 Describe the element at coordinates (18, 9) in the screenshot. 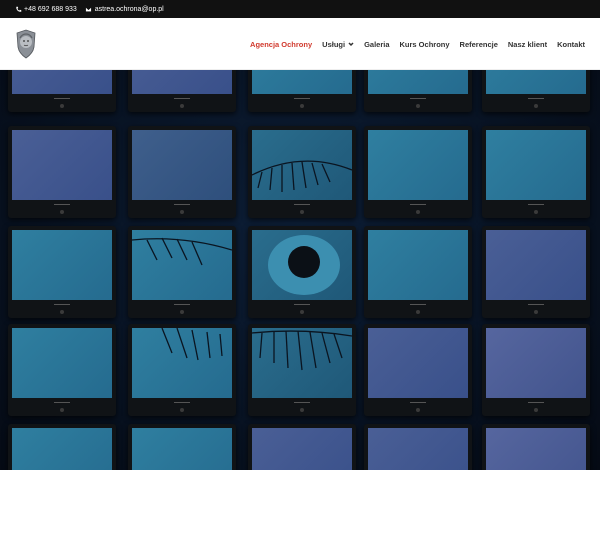

I see `phone-icon` at that location.